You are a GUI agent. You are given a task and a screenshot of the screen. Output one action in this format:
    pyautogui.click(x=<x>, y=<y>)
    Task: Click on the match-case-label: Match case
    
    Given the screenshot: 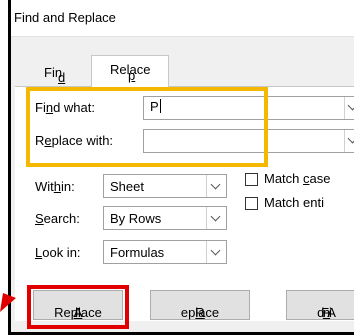 What is the action you would take?
    pyautogui.click(x=297, y=178)
    